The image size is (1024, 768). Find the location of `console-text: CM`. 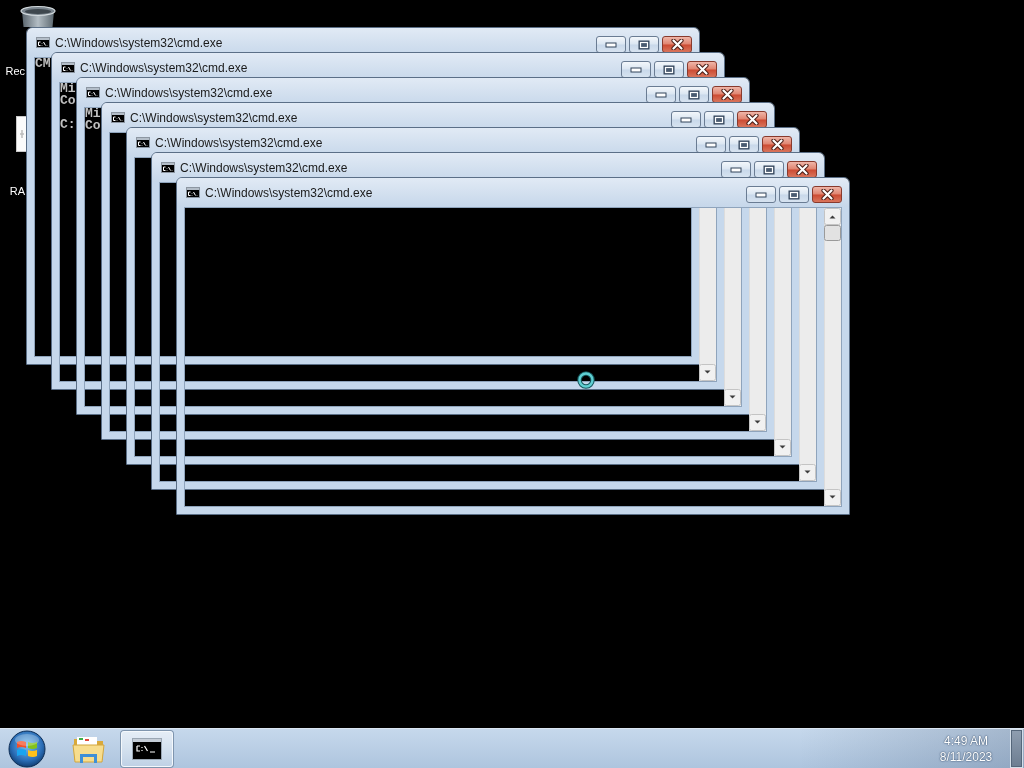

console-text: CM is located at coordinates (43, 64).